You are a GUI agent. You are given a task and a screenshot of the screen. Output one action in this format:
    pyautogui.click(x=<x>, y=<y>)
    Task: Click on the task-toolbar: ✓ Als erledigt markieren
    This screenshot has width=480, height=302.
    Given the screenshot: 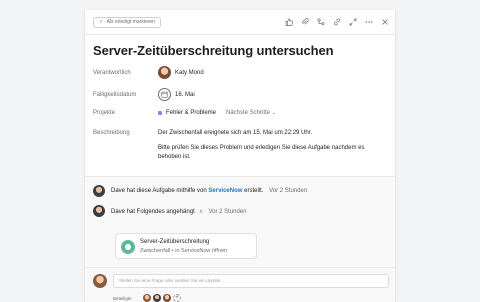 What is the action you would take?
    pyautogui.click(x=240, y=22)
    